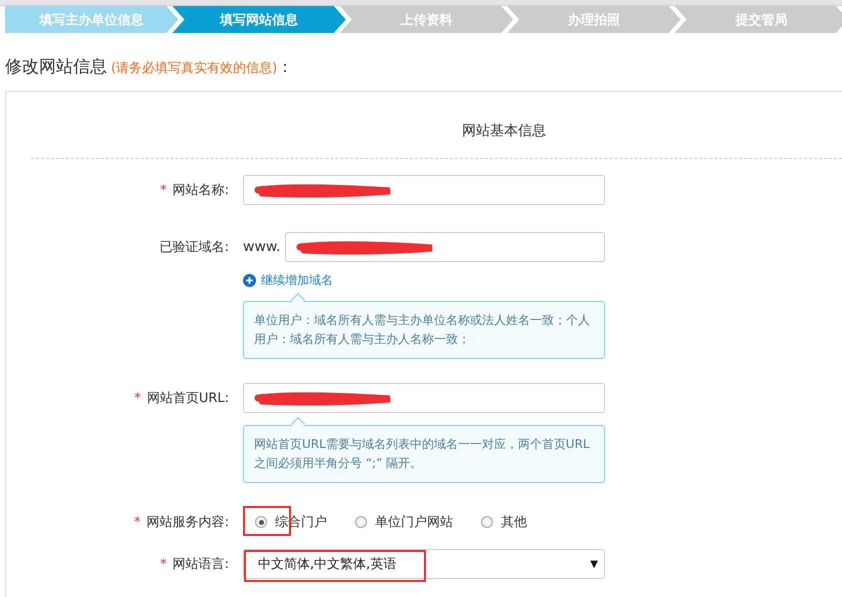 The image size is (842, 597). Describe the element at coordinates (444, 247) in the screenshot. I see `domain-field` at that location.